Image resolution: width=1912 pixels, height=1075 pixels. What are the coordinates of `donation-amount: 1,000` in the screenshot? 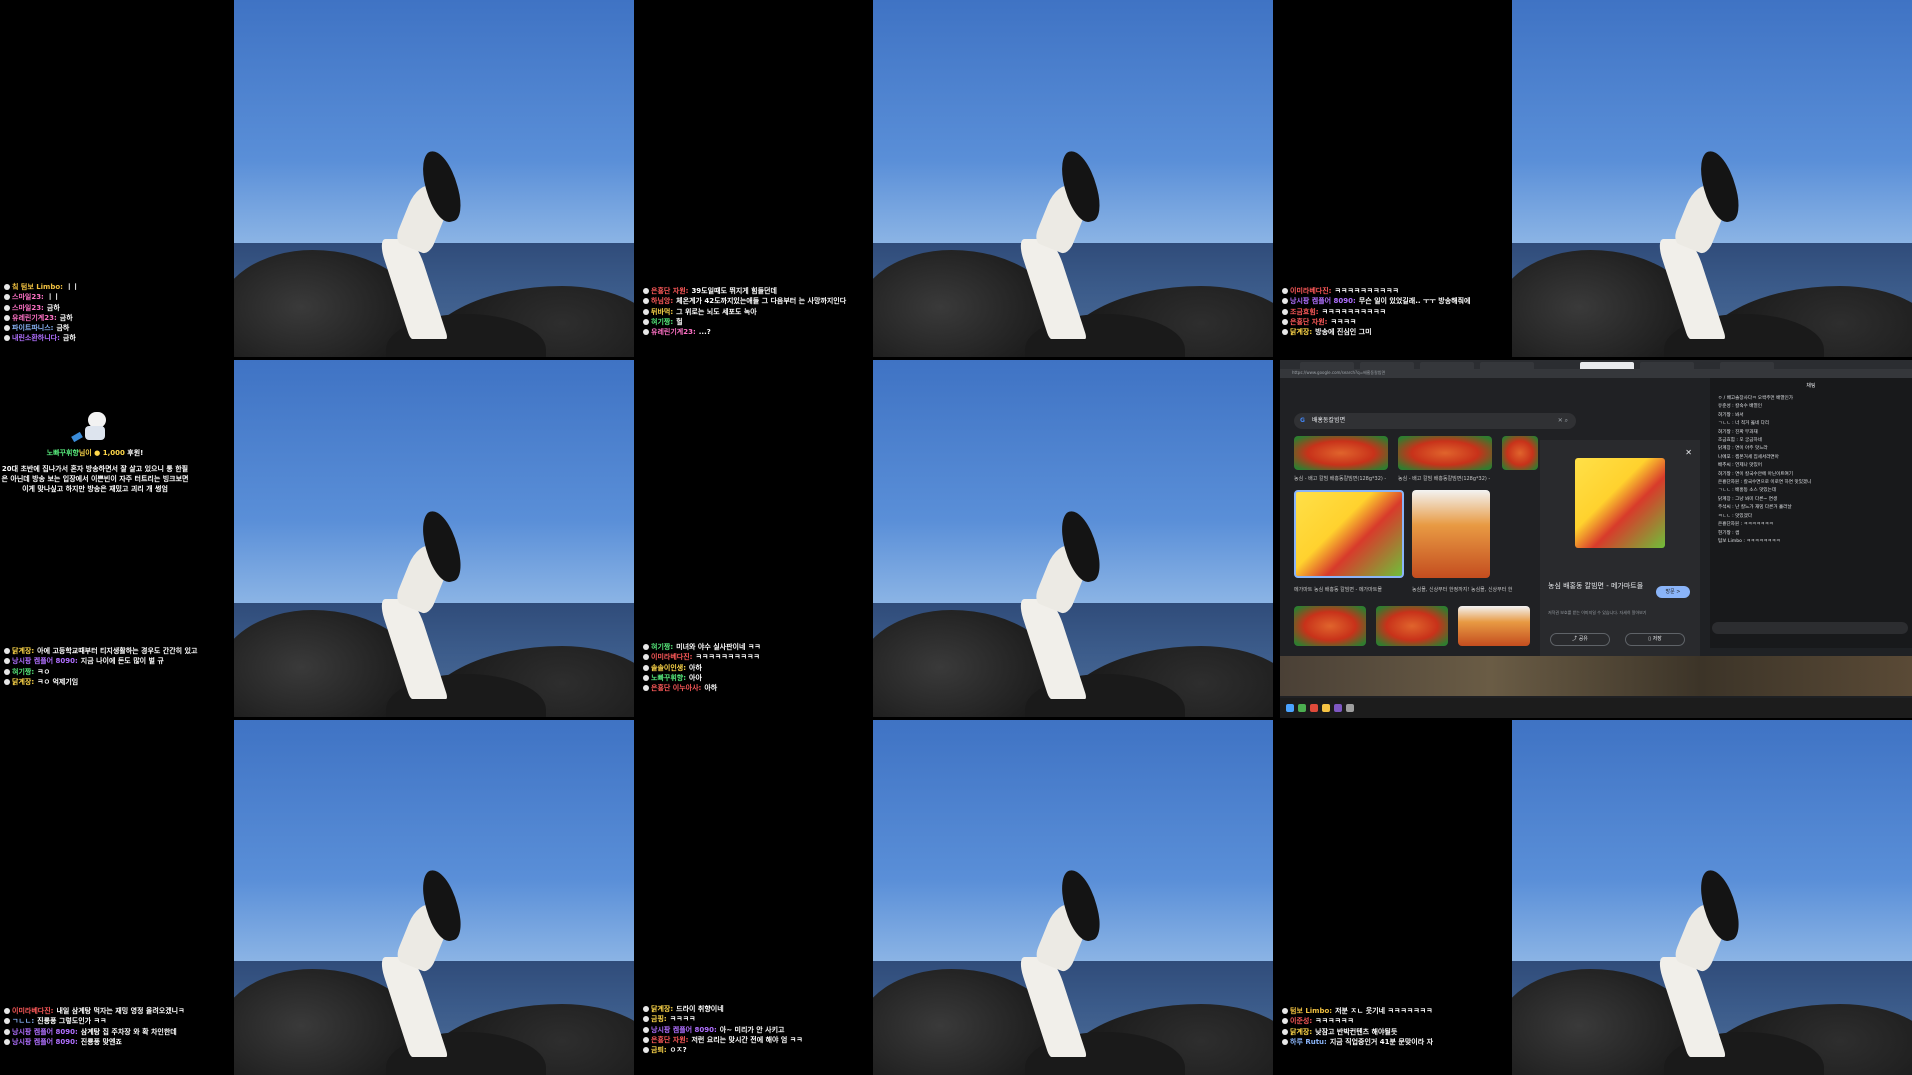 It's located at (113, 453).